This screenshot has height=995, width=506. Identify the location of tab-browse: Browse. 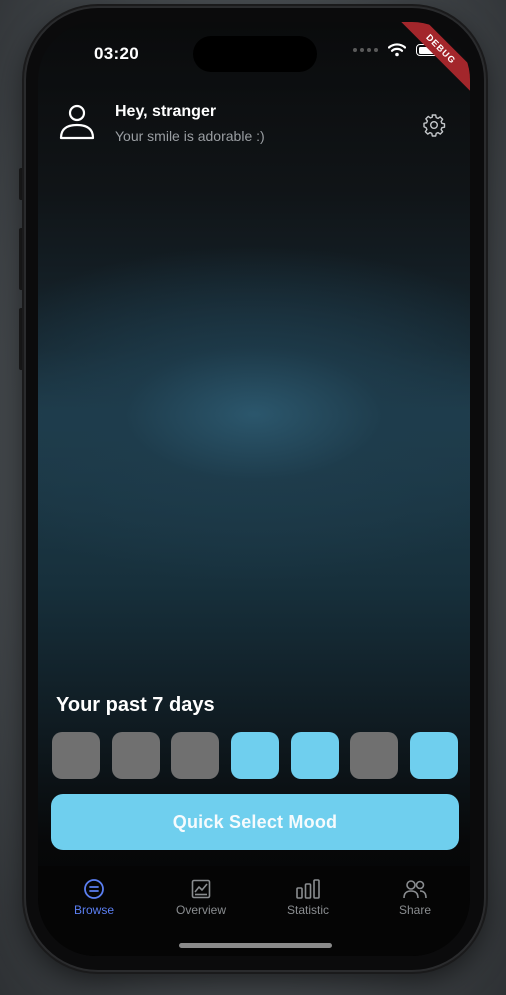
(94, 897).